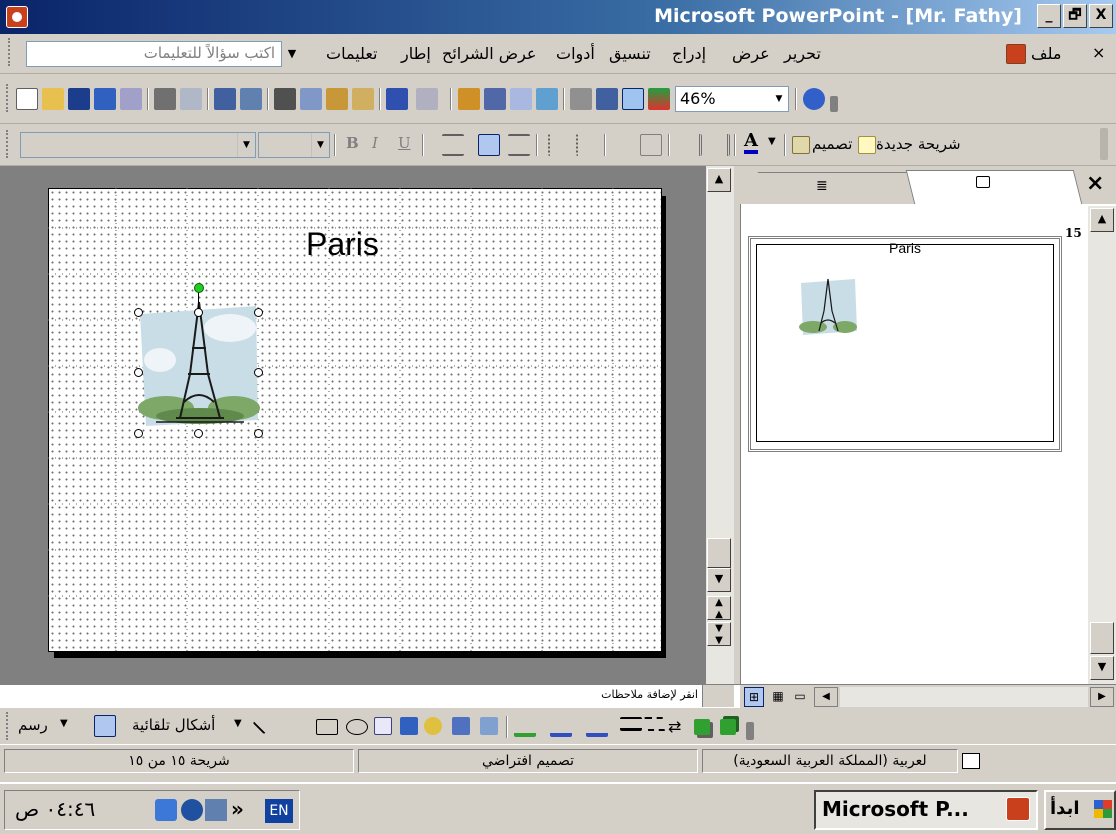 This screenshot has height=834, width=1116. Describe the element at coordinates (802, 53) in the screenshot. I see `menu-edit: تحرير` at that location.